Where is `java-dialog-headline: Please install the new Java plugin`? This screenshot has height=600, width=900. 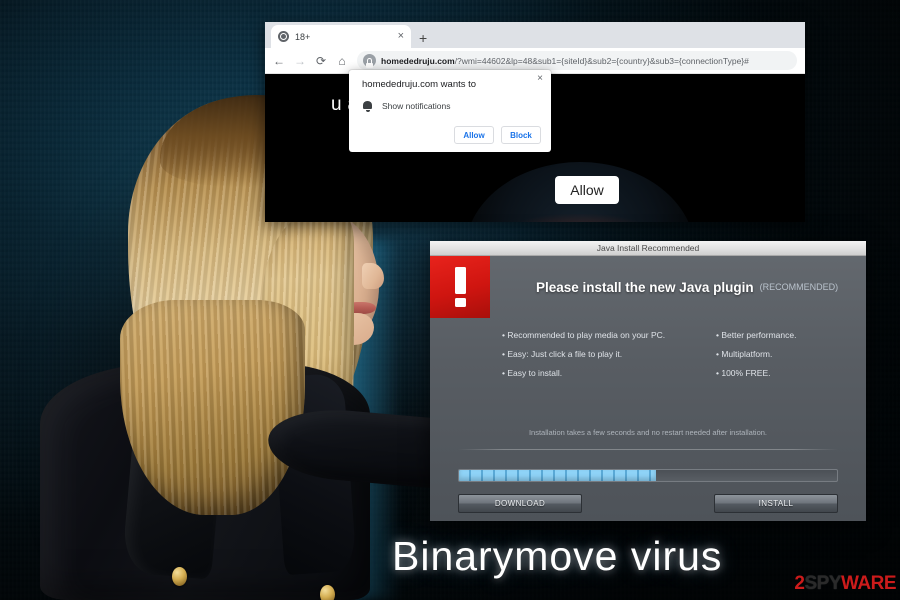 java-dialog-headline: Please install the new Java plugin is located at coordinates (645, 287).